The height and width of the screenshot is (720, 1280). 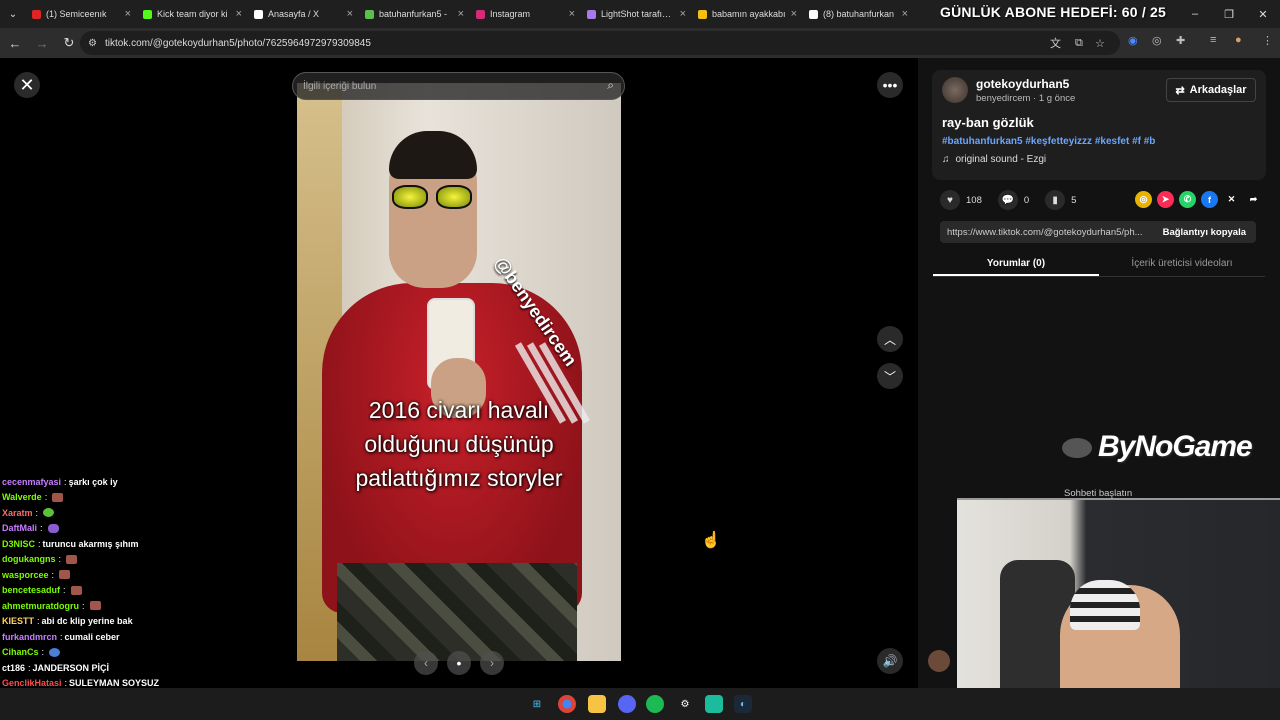 I want to click on browser-menu-icon: ⋮, so click(x=1267, y=40).